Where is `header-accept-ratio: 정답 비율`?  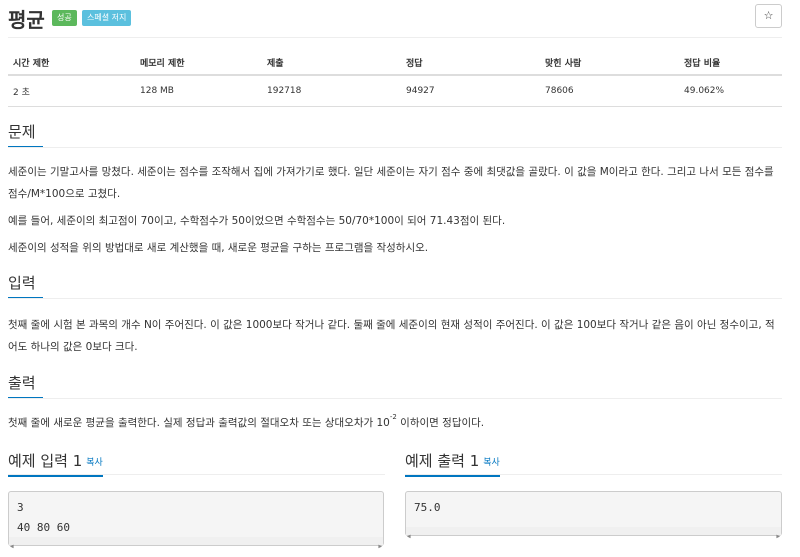
header-accept-ratio: 정답 비율 is located at coordinates (730, 63).